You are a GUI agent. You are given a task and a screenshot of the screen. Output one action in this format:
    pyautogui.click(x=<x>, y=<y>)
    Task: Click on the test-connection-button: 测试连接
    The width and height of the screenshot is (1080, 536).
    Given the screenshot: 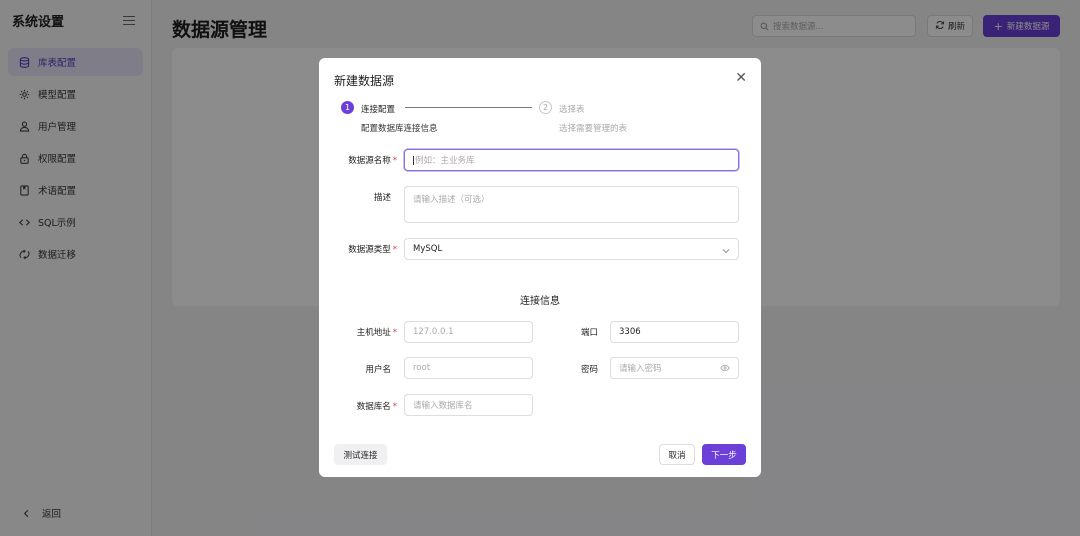 What is the action you would take?
    pyautogui.click(x=360, y=454)
    